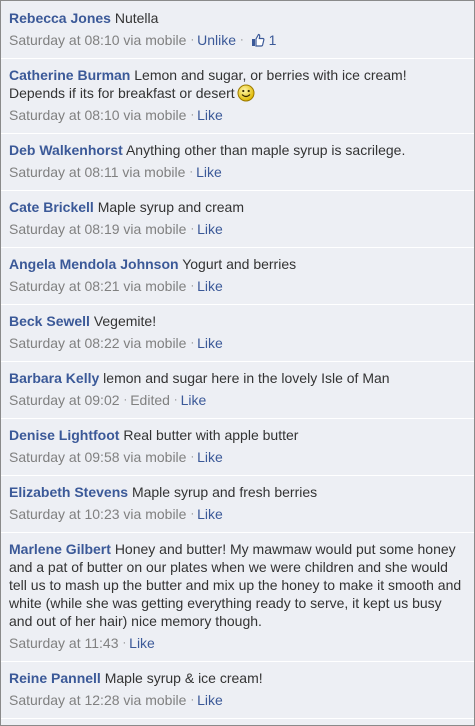 The width and height of the screenshot is (475, 726). What do you see at coordinates (64, 457) in the screenshot?
I see `comment-timestamp: Saturday at 09:58` at bounding box center [64, 457].